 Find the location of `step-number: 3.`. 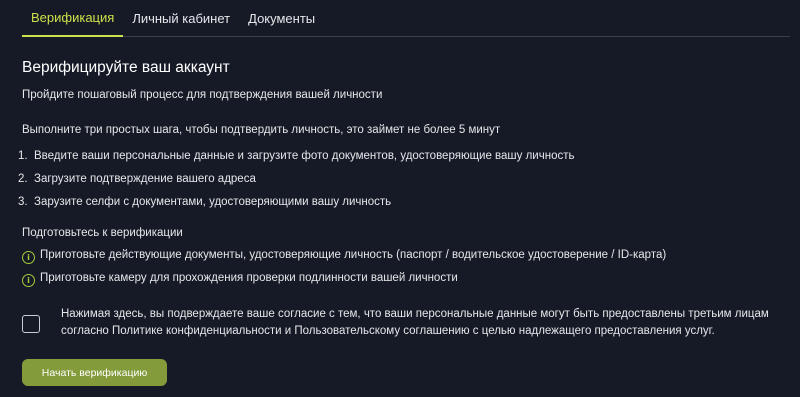

step-number: 3. is located at coordinates (23, 202).